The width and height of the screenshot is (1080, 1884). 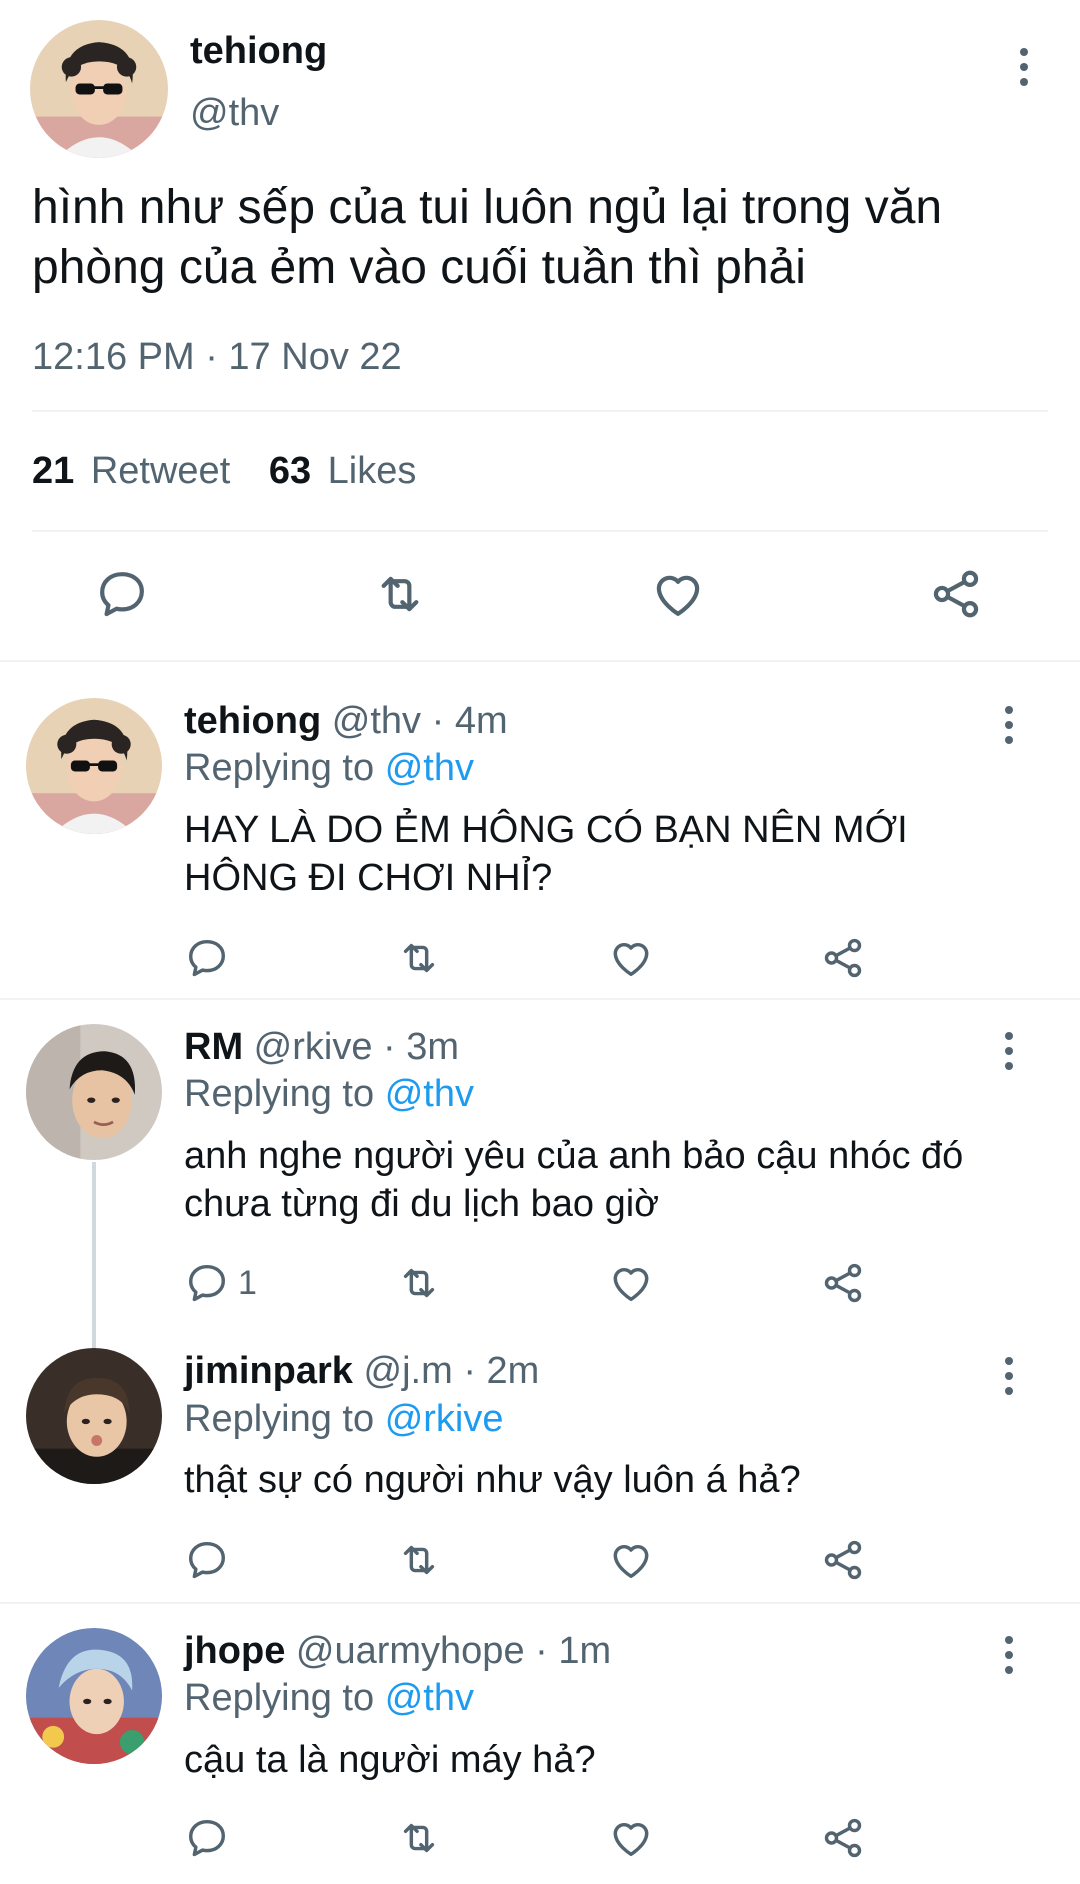 What do you see at coordinates (421, 1047) in the screenshot?
I see `reply-time: · 3m` at bounding box center [421, 1047].